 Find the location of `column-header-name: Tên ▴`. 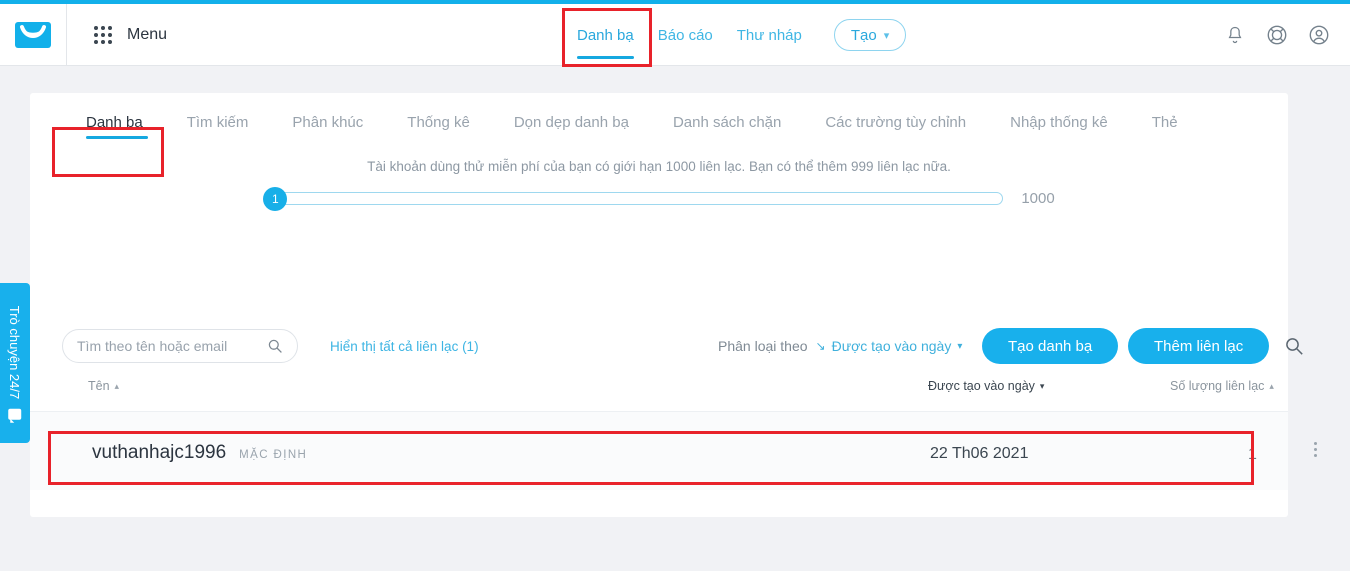

column-header-name: Tên ▴ is located at coordinates (103, 386).